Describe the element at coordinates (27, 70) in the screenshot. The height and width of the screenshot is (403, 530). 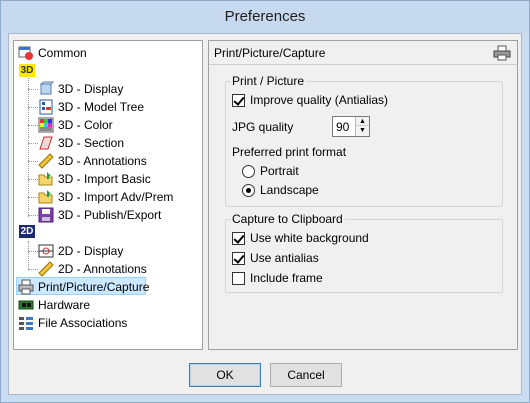
I see `3d-group-badge: 3D` at that location.